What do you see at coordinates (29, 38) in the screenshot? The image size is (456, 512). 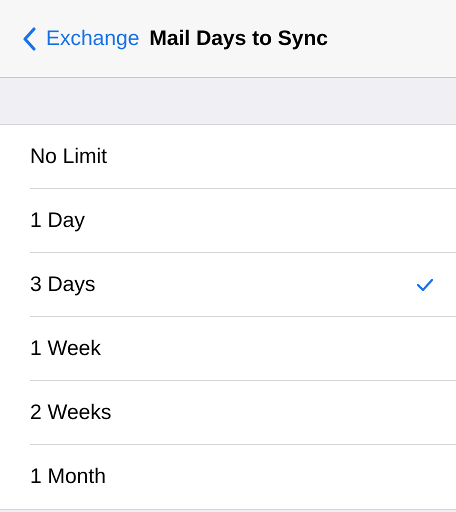 I see `back-chevron-icon` at bounding box center [29, 38].